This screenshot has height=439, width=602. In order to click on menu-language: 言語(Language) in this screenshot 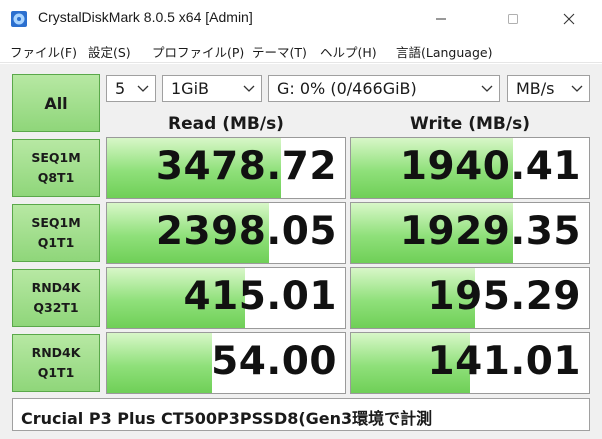, I will do `click(444, 51)`.